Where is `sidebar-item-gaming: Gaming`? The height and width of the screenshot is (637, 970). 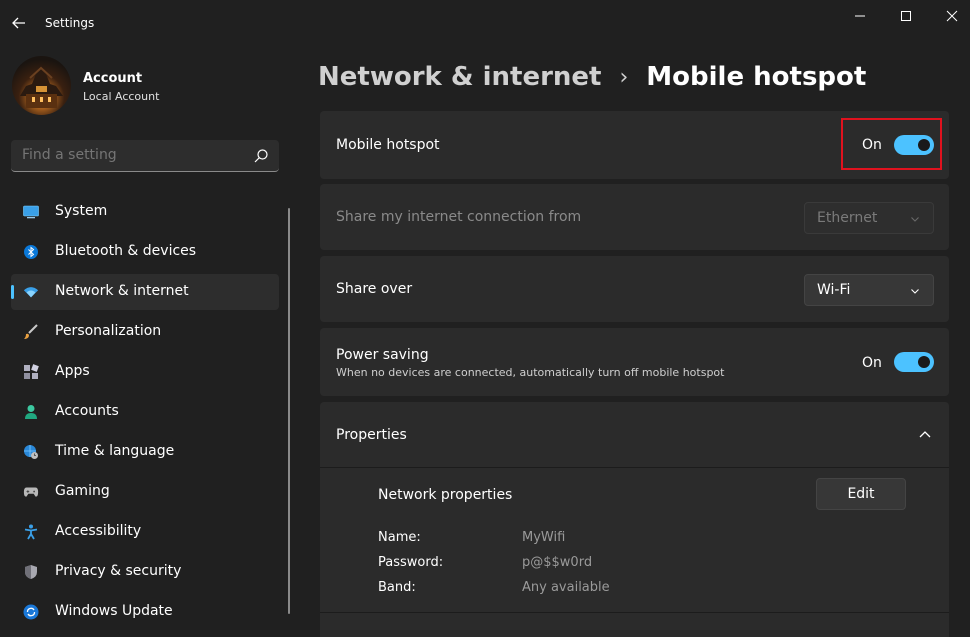 sidebar-item-gaming: Gaming is located at coordinates (145, 492).